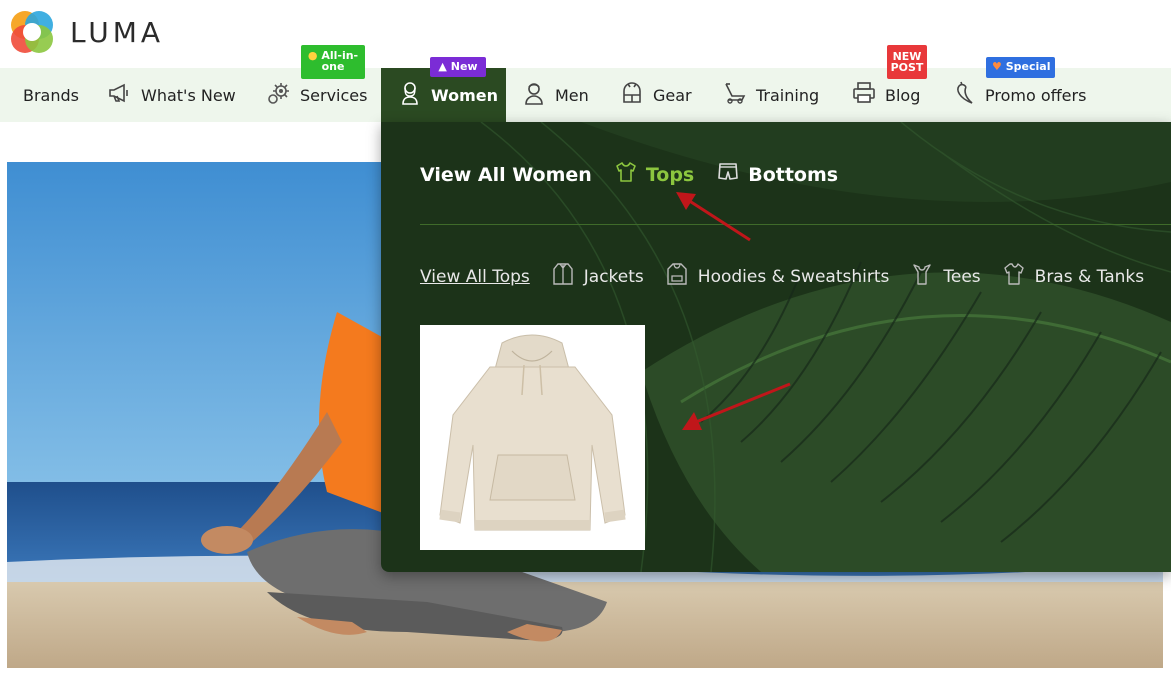 This screenshot has width=1171, height=675. I want to click on luma-logo-mark, so click(32, 32).